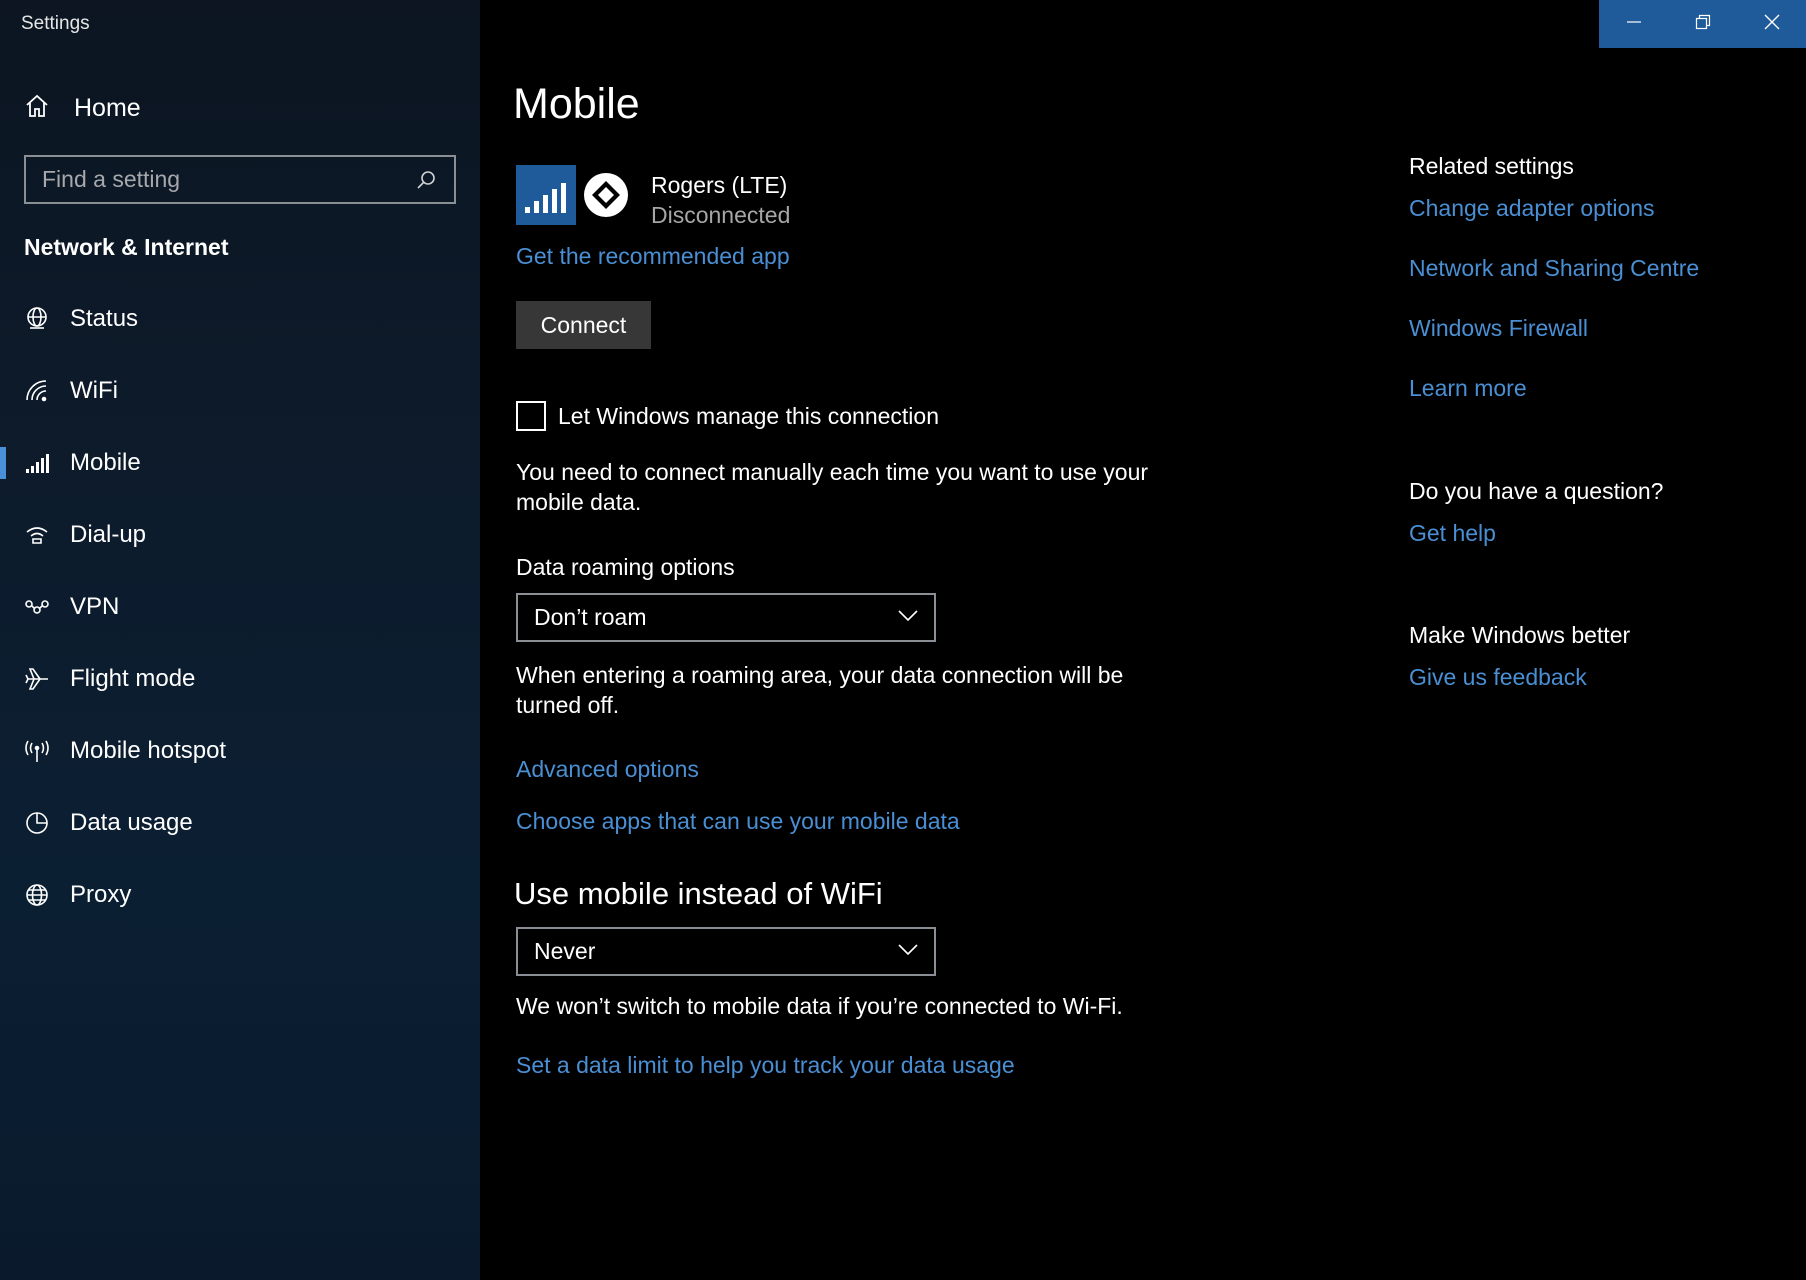  What do you see at coordinates (133, 678) in the screenshot?
I see `sidebar-item-label: Flight mode` at bounding box center [133, 678].